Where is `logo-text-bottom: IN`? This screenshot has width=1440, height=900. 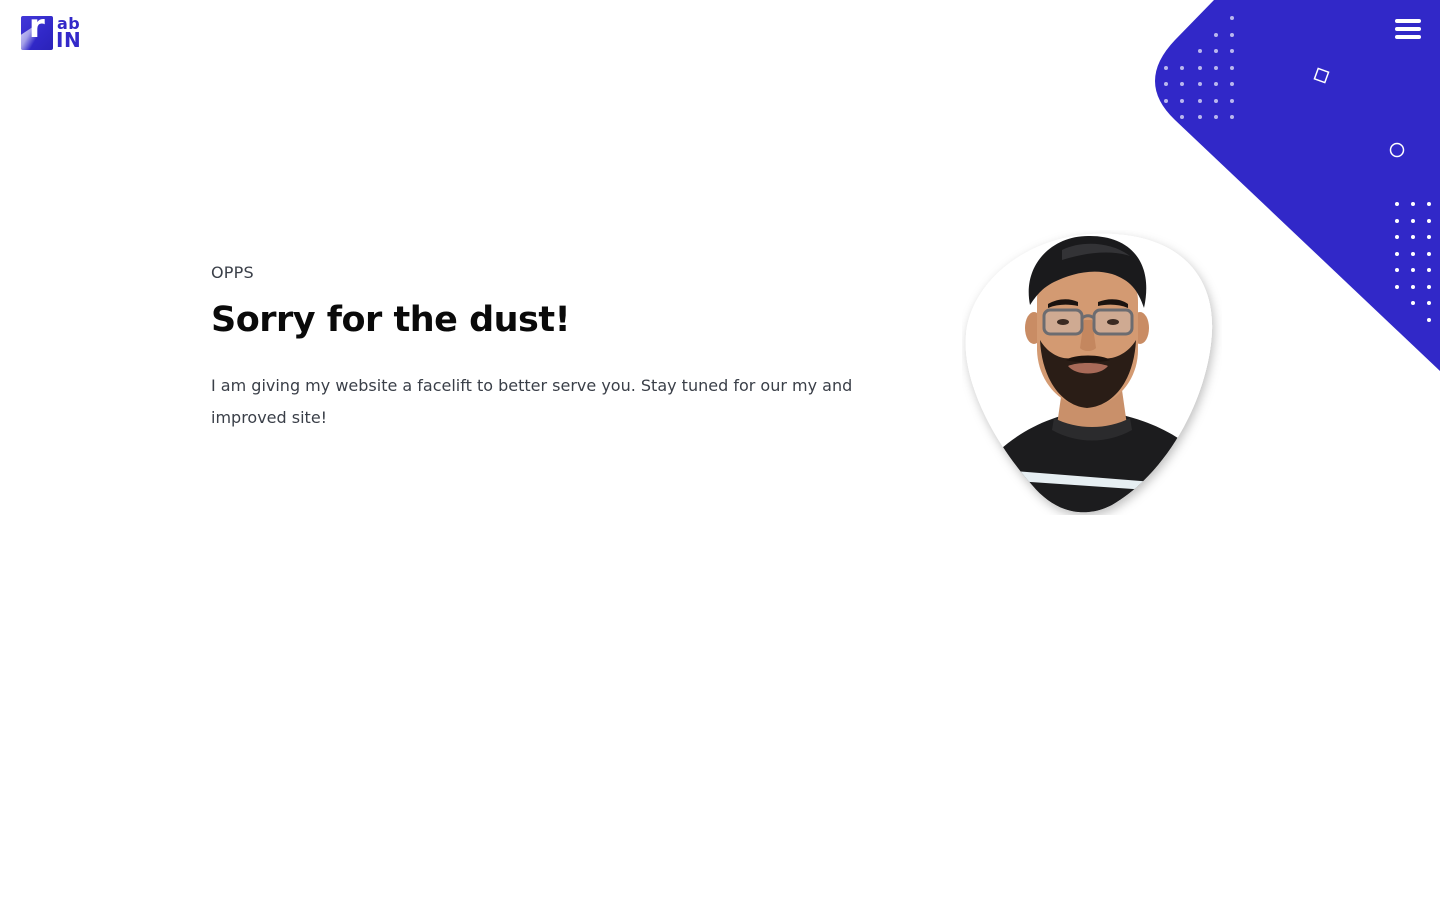
logo-text-bottom: IN is located at coordinates (69, 40).